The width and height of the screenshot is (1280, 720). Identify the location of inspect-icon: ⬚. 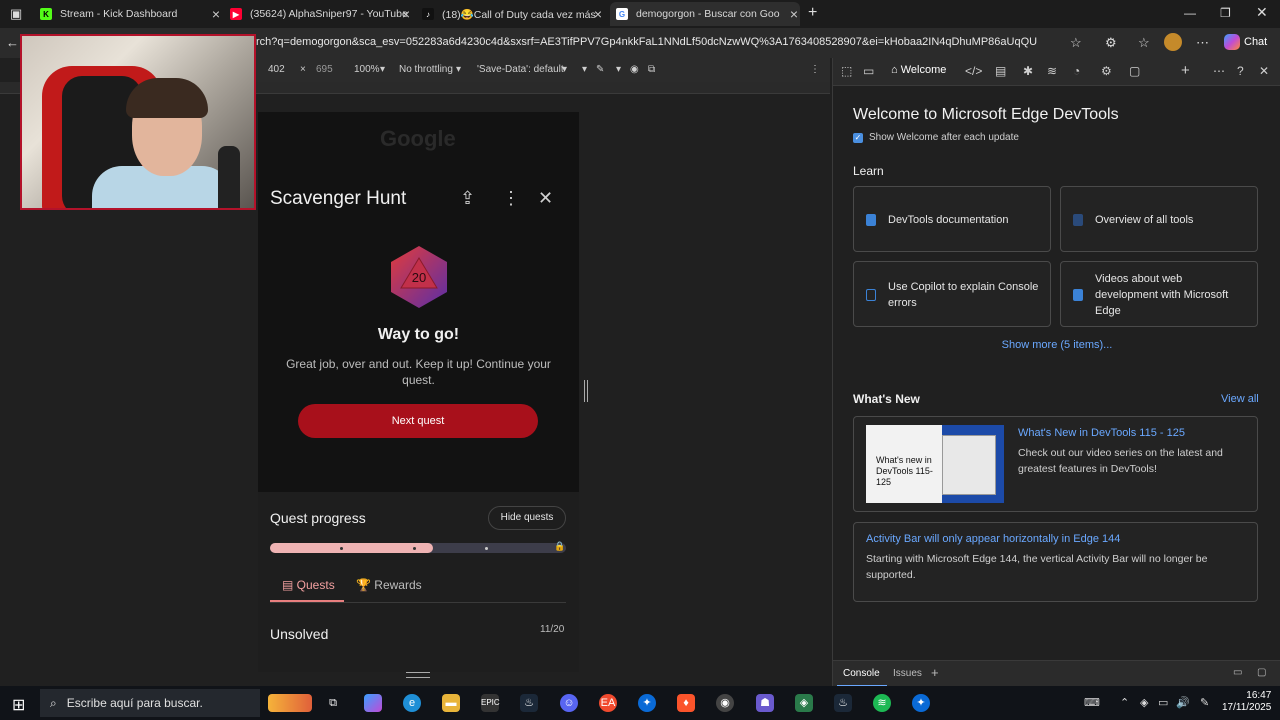
(846, 71).